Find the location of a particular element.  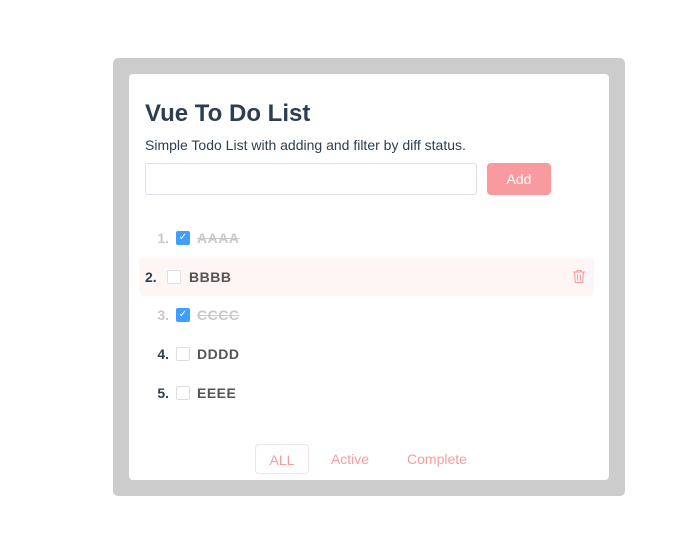

todo-number: 1. is located at coordinates (163, 238).